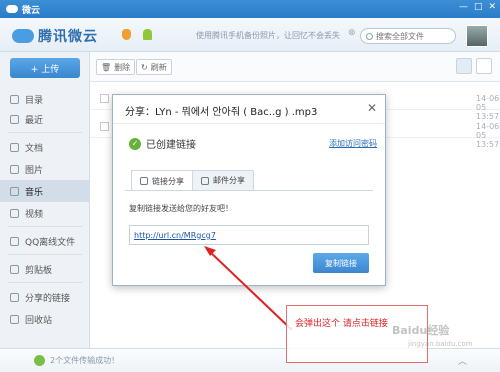 The width and height of the screenshot is (500, 372). I want to click on search-box, so click(408, 36).